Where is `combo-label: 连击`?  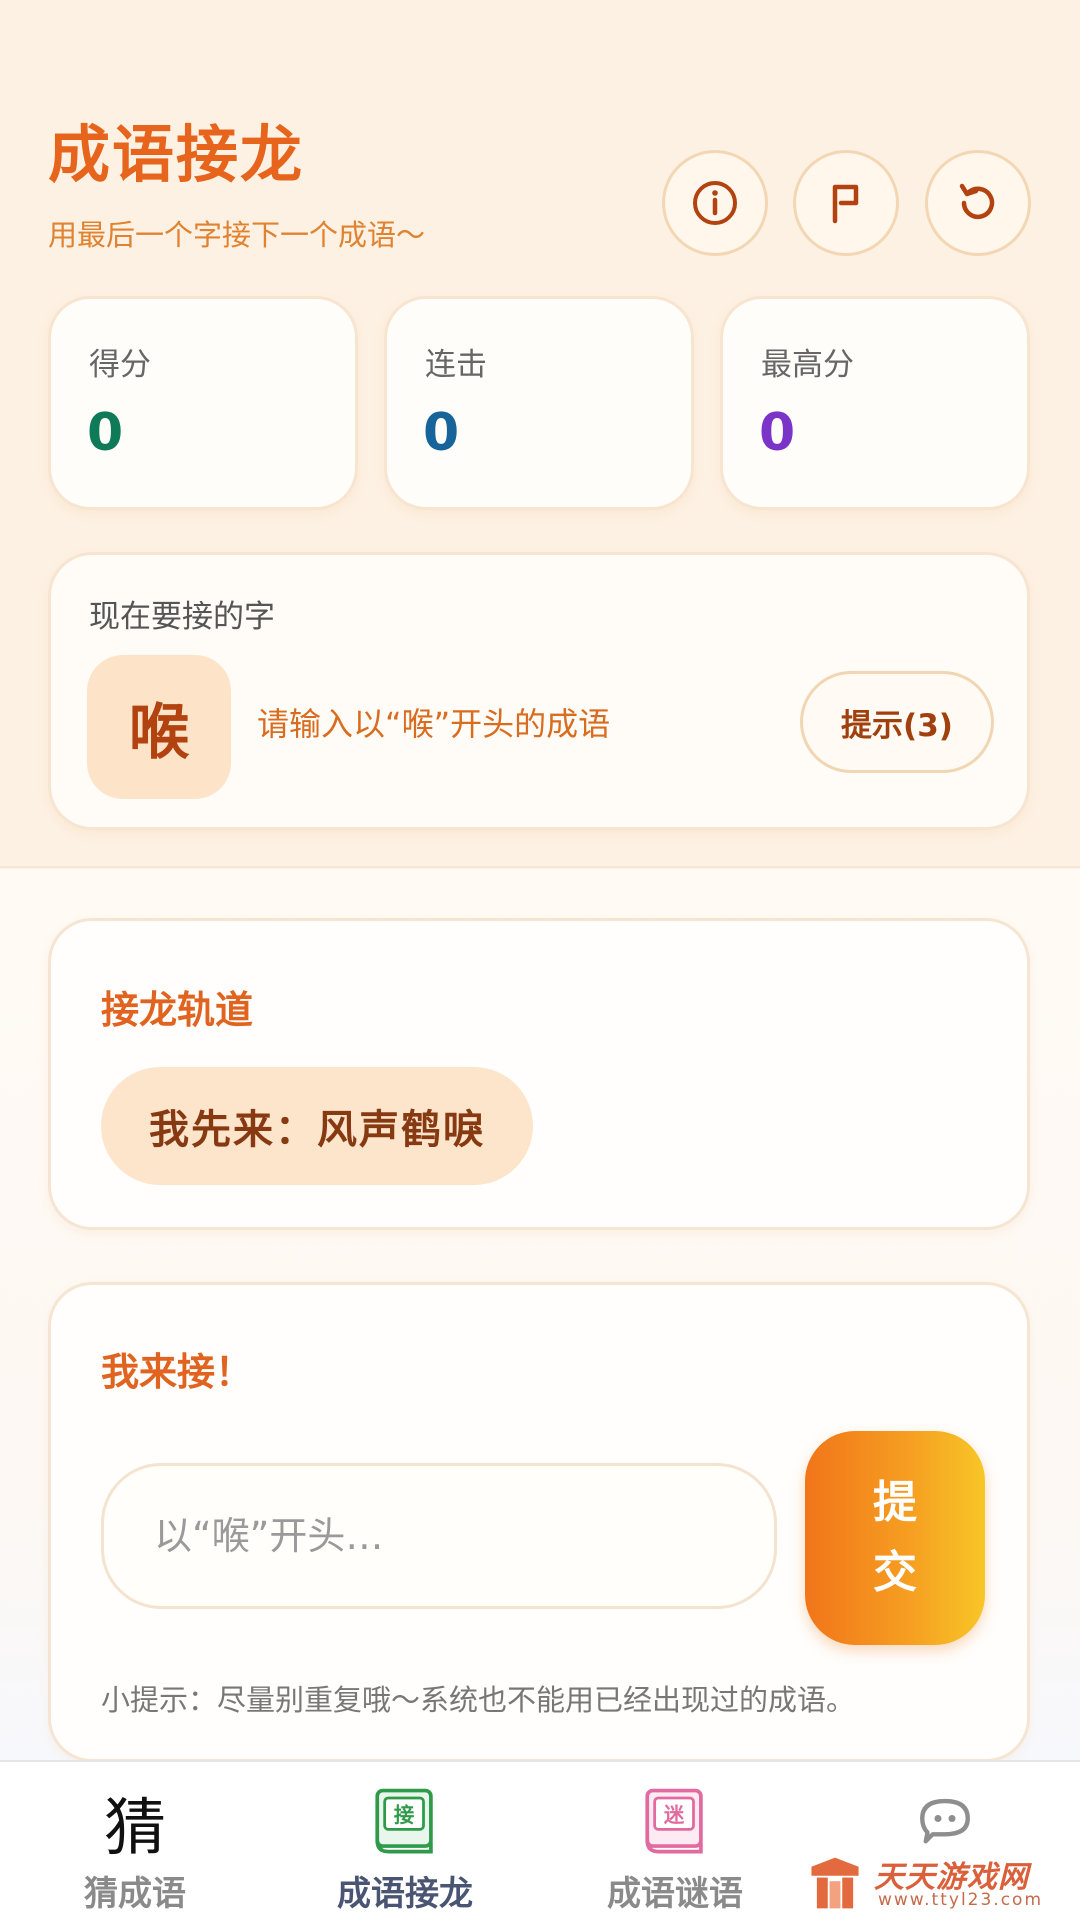
combo-label: 连击 is located at coordinates (456, 365).